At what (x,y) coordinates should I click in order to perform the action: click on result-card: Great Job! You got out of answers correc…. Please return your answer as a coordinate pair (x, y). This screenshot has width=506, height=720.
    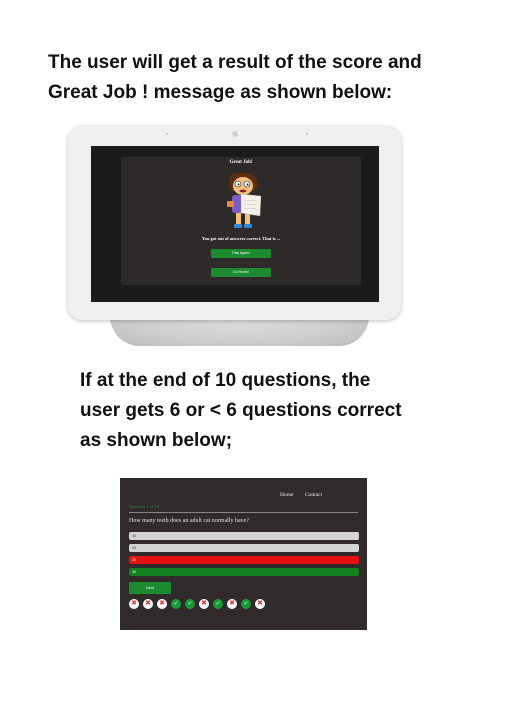
    Looking at the image, I should click on (241, 221).